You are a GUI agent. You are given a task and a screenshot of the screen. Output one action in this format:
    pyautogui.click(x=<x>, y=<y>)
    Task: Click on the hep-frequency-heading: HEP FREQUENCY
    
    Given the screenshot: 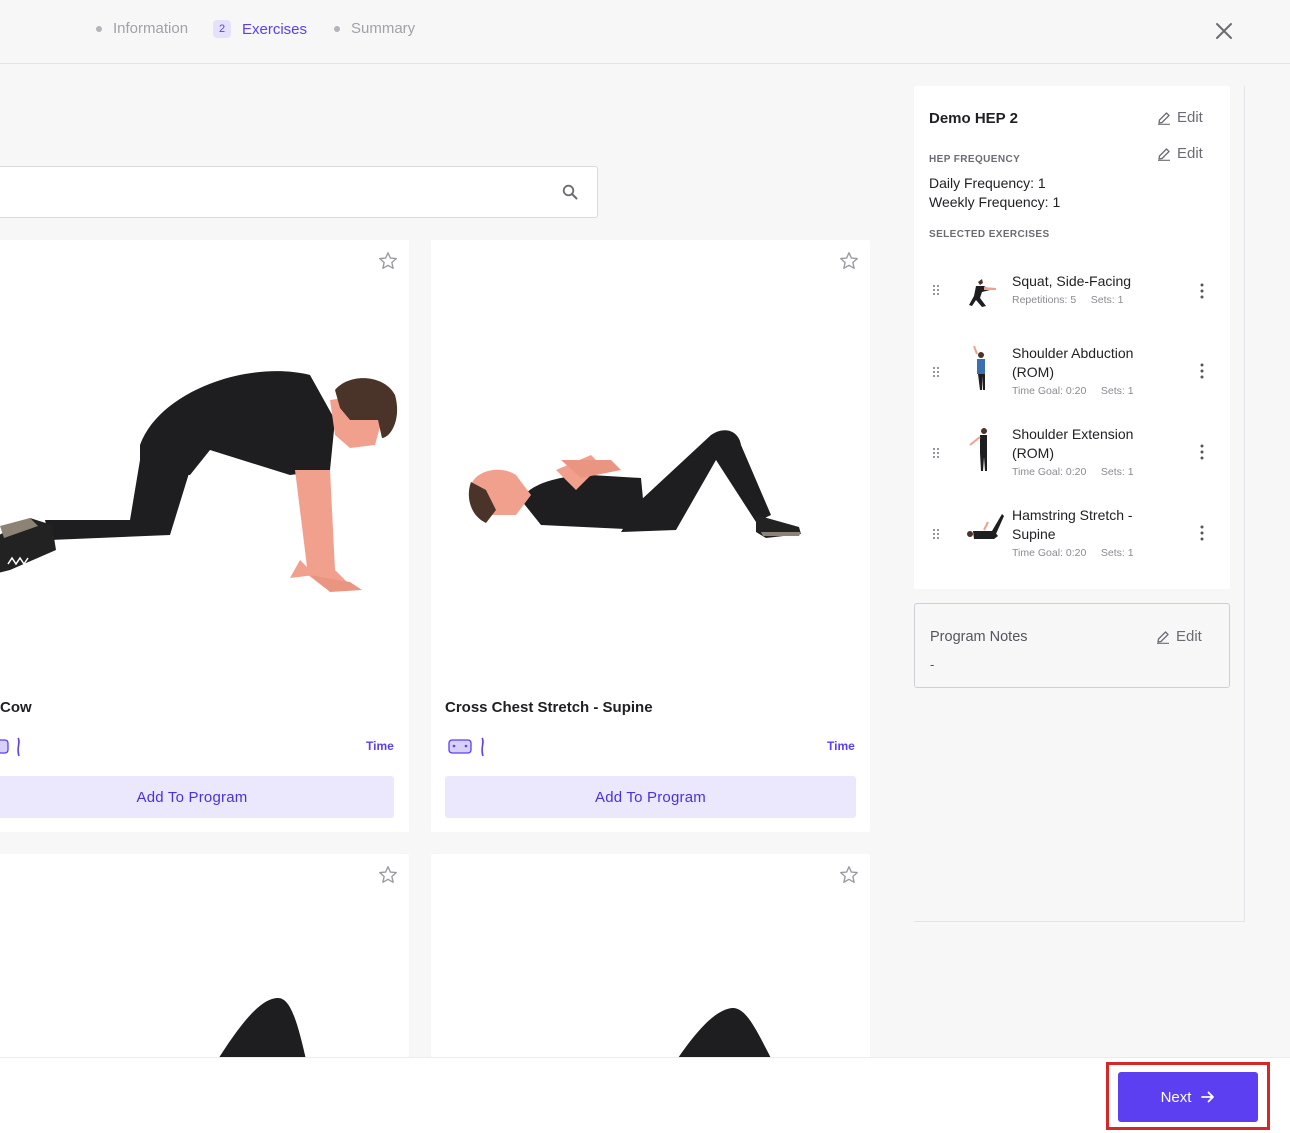 What is the action you would take?
    pyautogui.click(x=975, y=159)
    